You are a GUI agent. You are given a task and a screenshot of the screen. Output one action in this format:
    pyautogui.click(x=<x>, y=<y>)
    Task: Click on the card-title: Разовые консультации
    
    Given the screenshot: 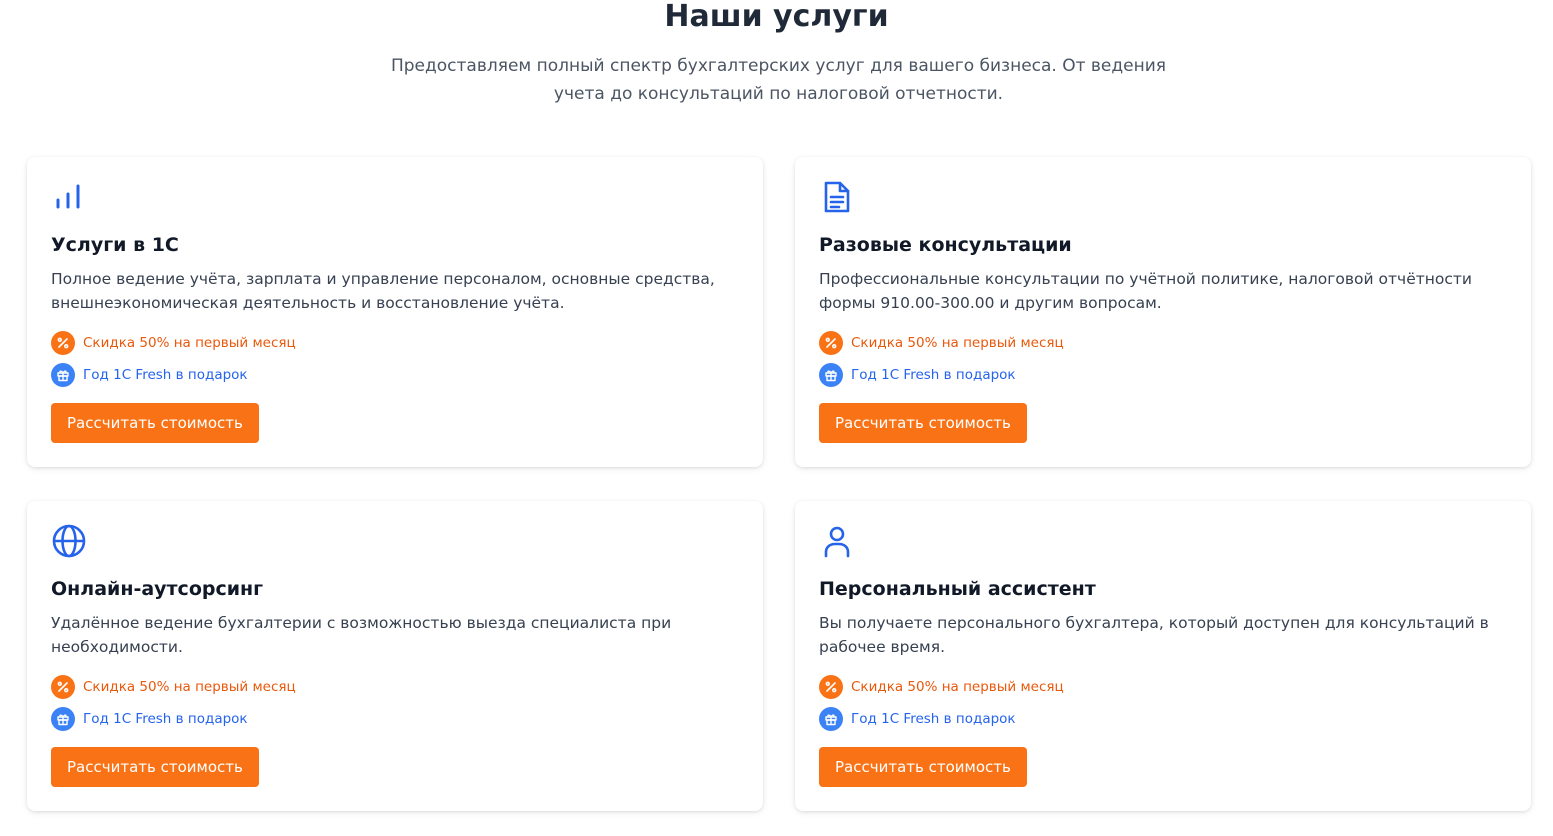 What is the action you would take?
    pyautogui.click(x=945, y=245)
    